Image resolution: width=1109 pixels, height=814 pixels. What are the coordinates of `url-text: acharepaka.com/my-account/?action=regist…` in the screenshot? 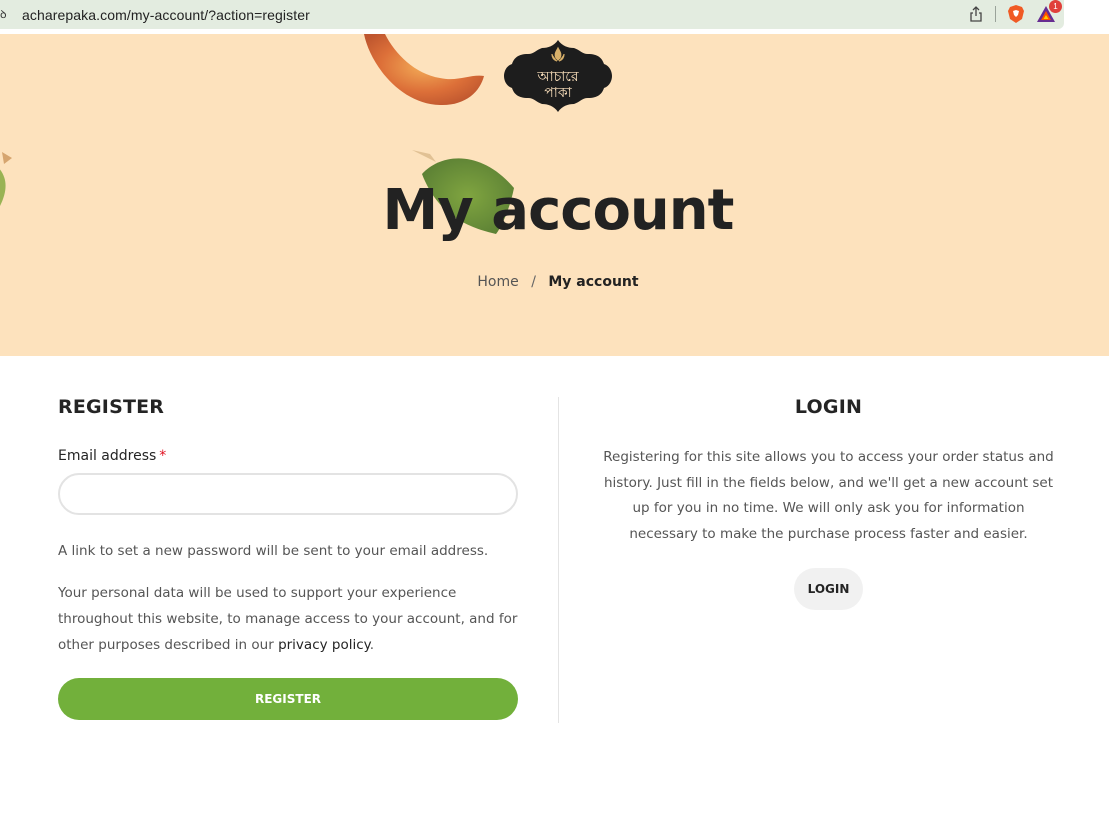 It's located at (166, 15).